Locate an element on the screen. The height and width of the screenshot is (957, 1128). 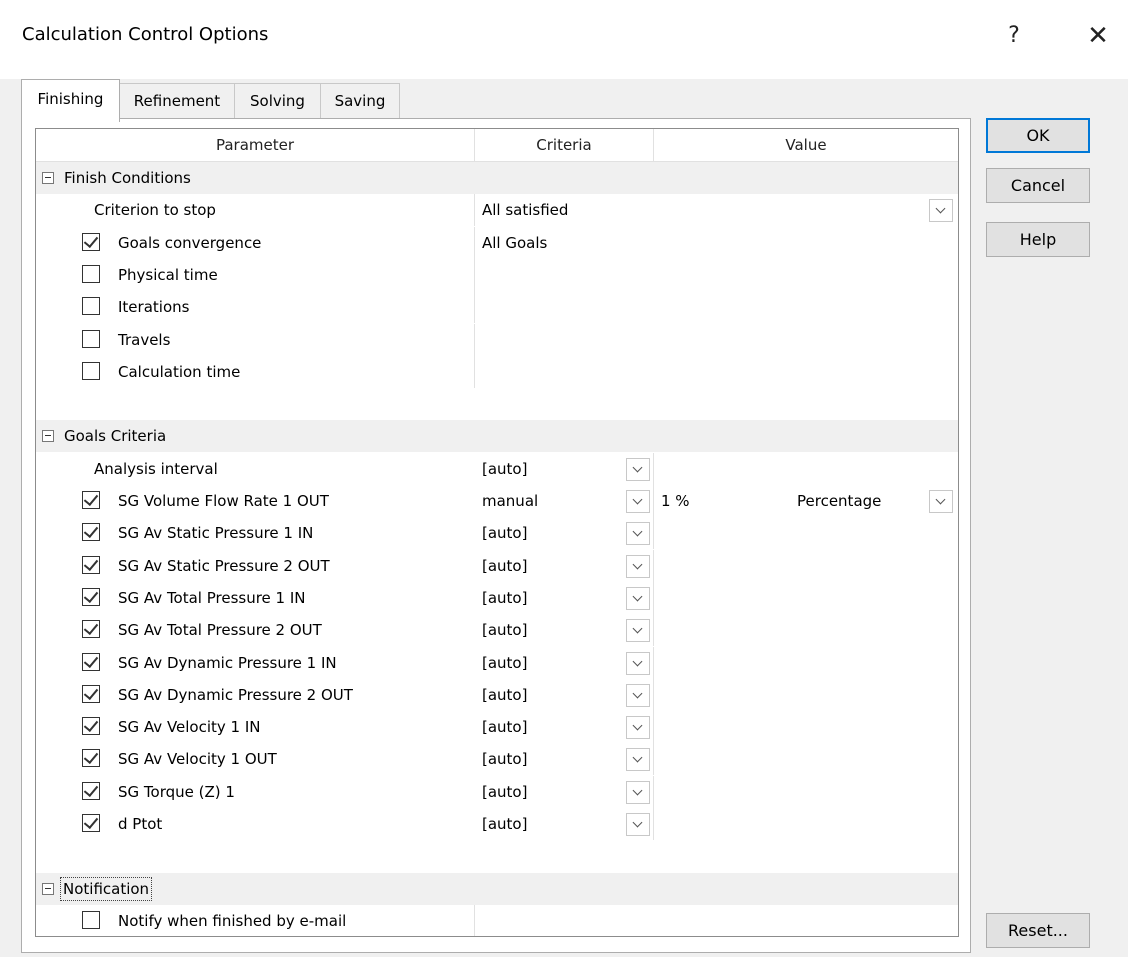
column-header-value: Value is located at coordinates (806, 145).